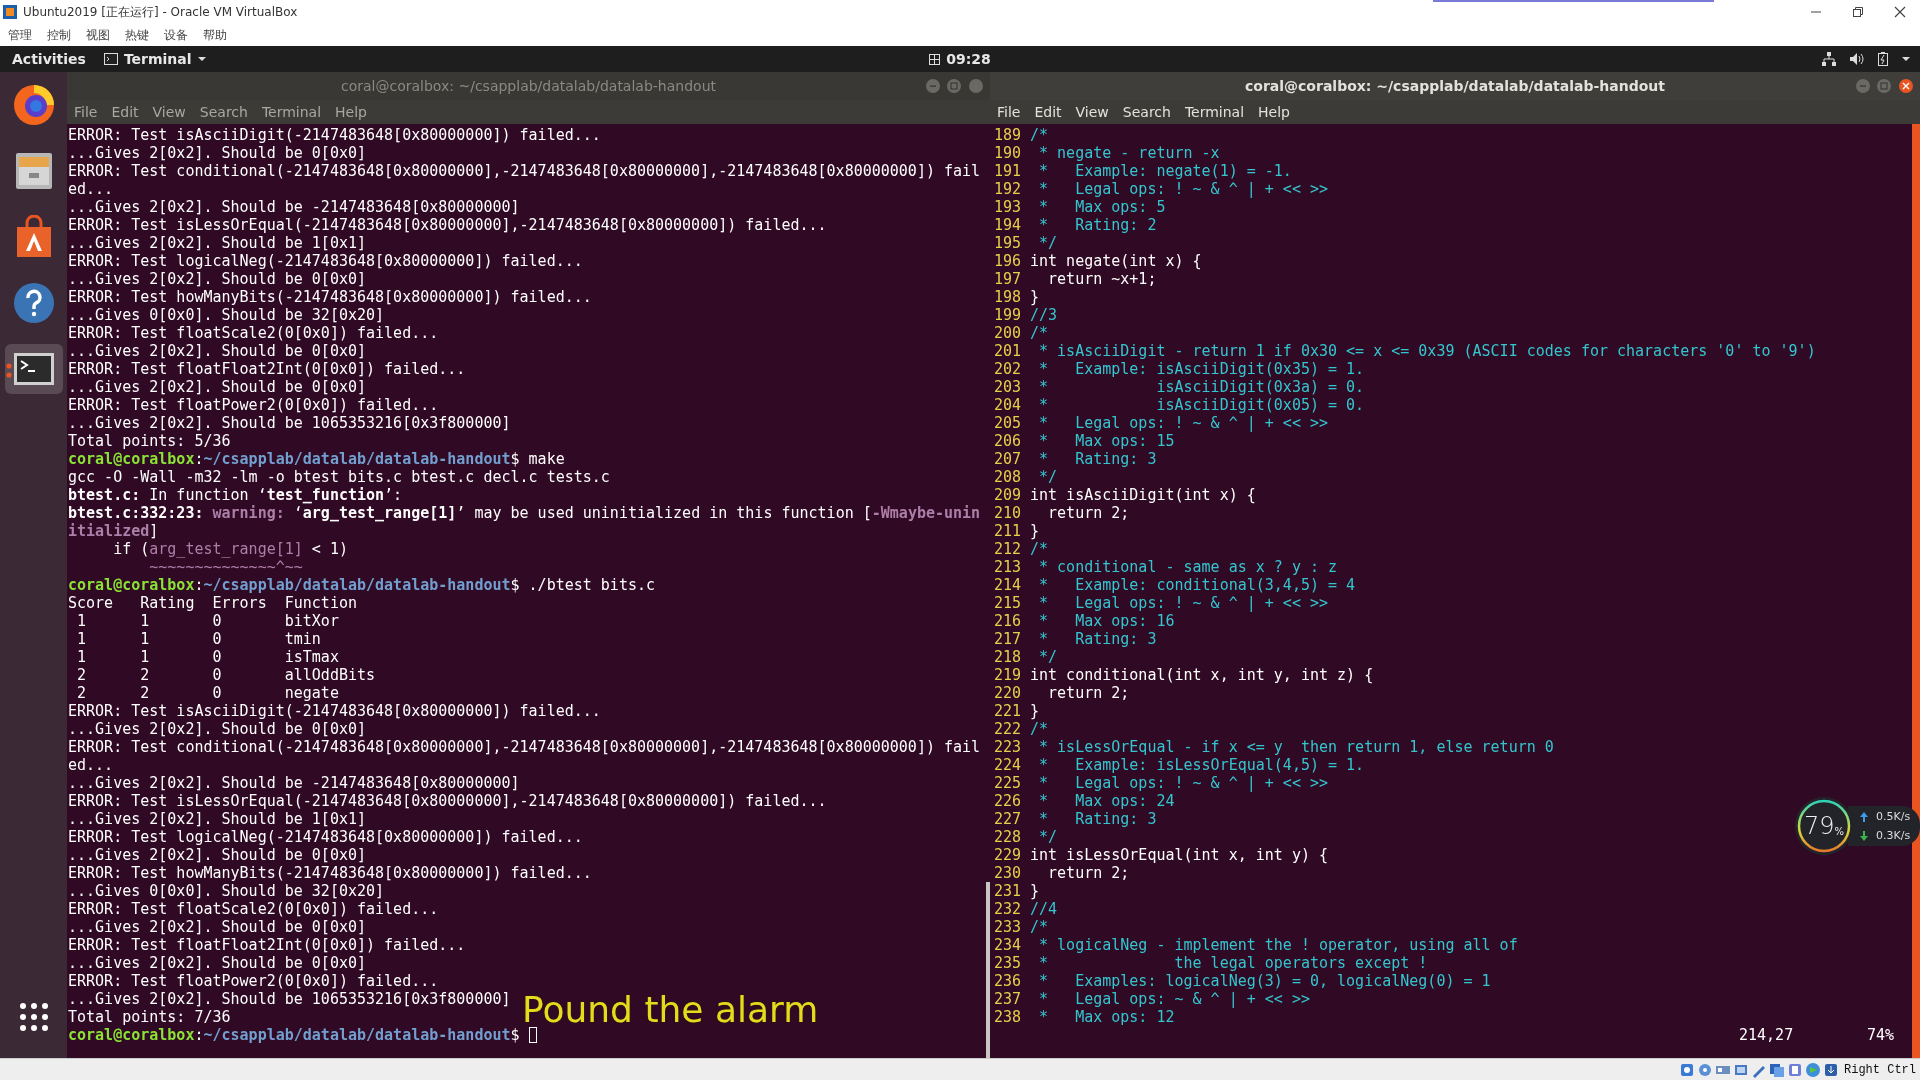 The width and height of the screenshot is (1920, 1080). What do you see at coordinates (212, 603) in the screenshot?
I see `terminal-line: Score Rating Errors Function` at bounding box center [212, 603].